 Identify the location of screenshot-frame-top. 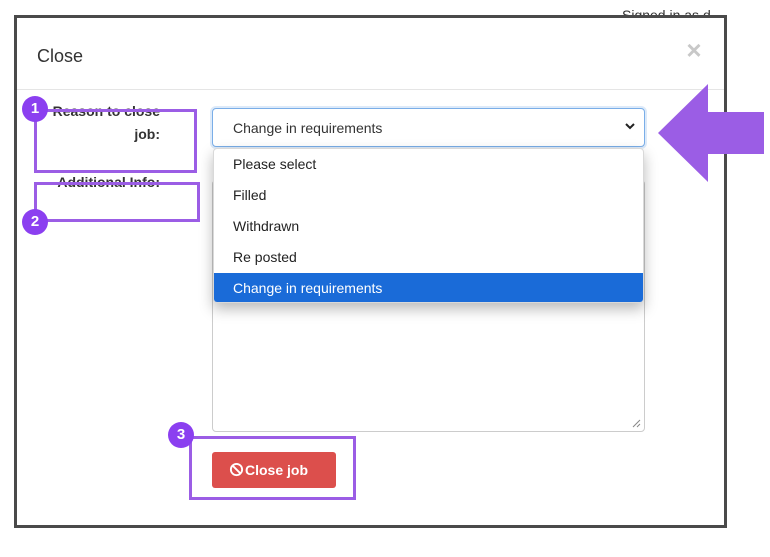
(370, 16).